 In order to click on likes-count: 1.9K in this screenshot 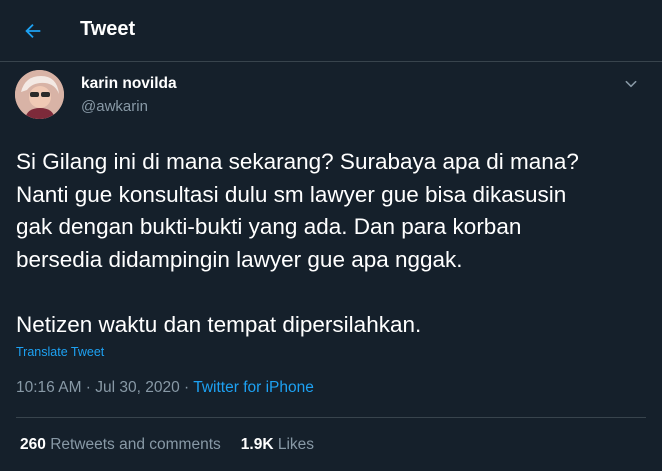, I will do `click(257, 444)`.